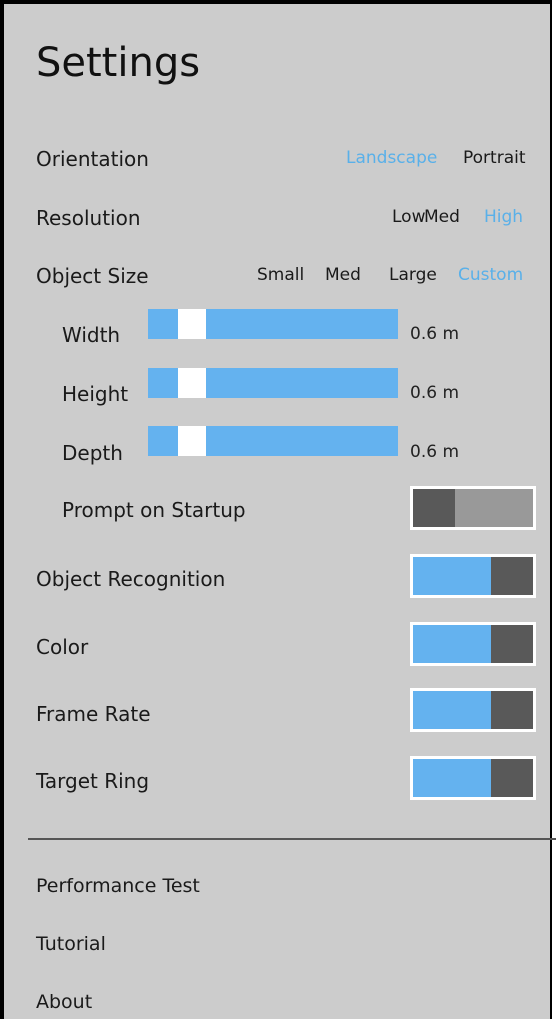 Image resolution: width=556 pixels, height=1019 pixels. What do you see at coordinates (434, 452) in the screenshot?
I see `depth-value: 0.6 m` at bounding box center [434, 452].